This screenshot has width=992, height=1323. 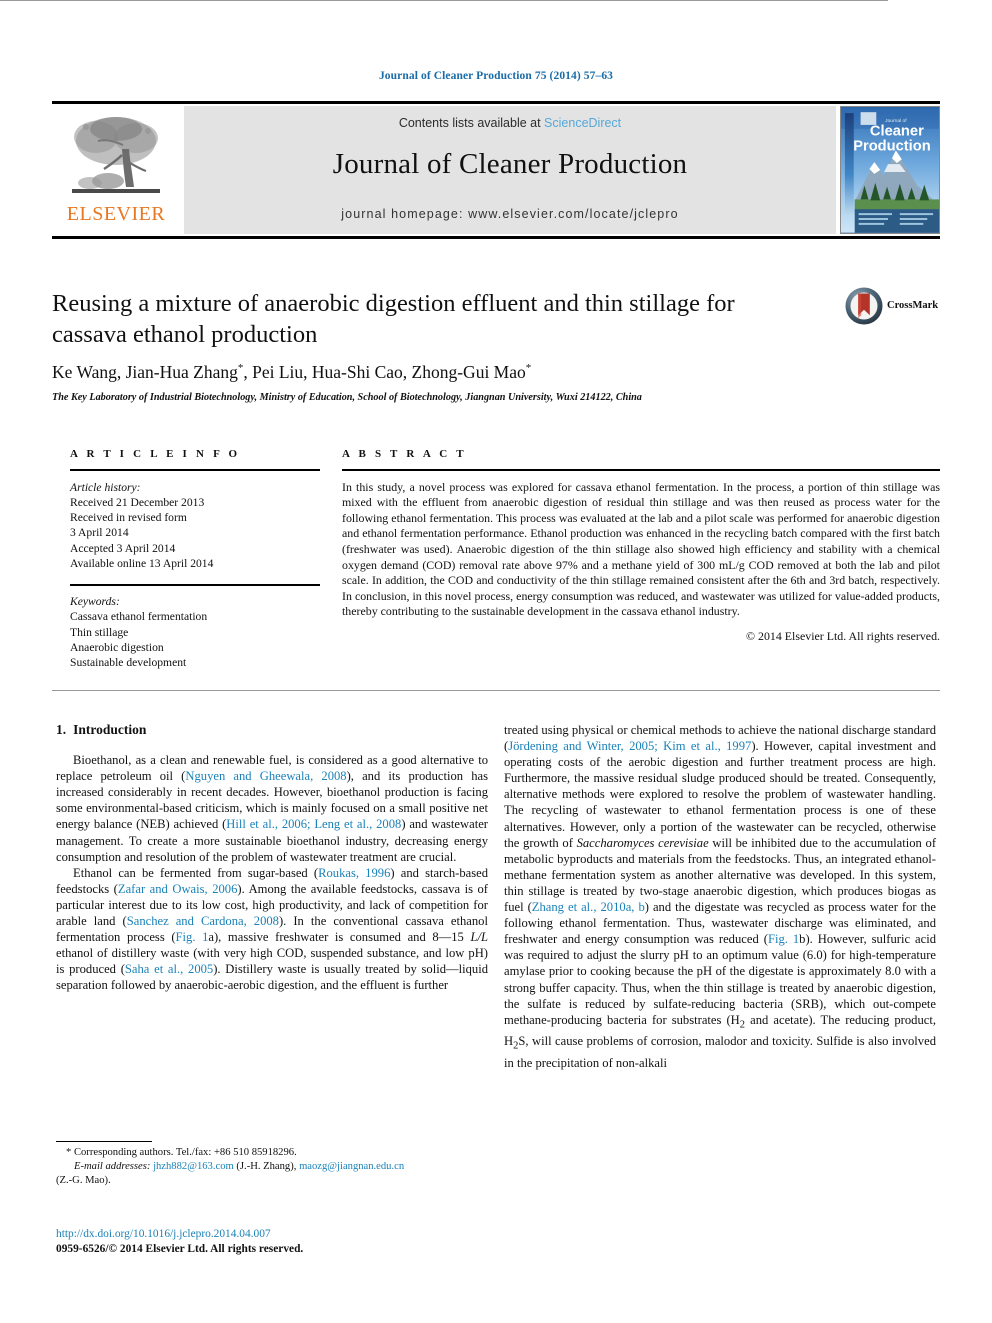 What do you see at coordinates (641, 470) in the screenshot?
I see `abstract-rule` at bounding box center [641, 470].